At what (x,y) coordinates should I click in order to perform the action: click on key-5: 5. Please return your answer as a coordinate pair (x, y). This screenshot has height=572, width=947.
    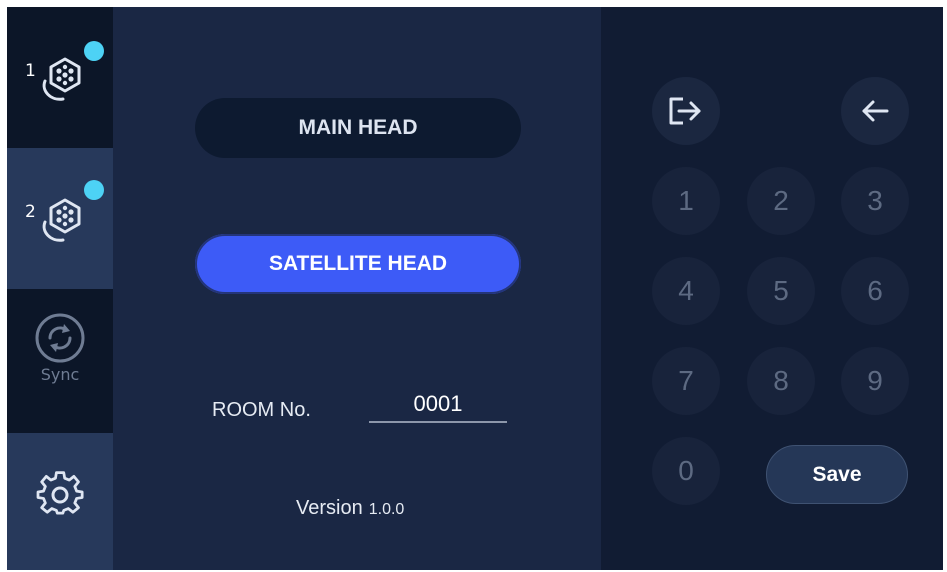
    Looking at the image, I should click on (781, 291).